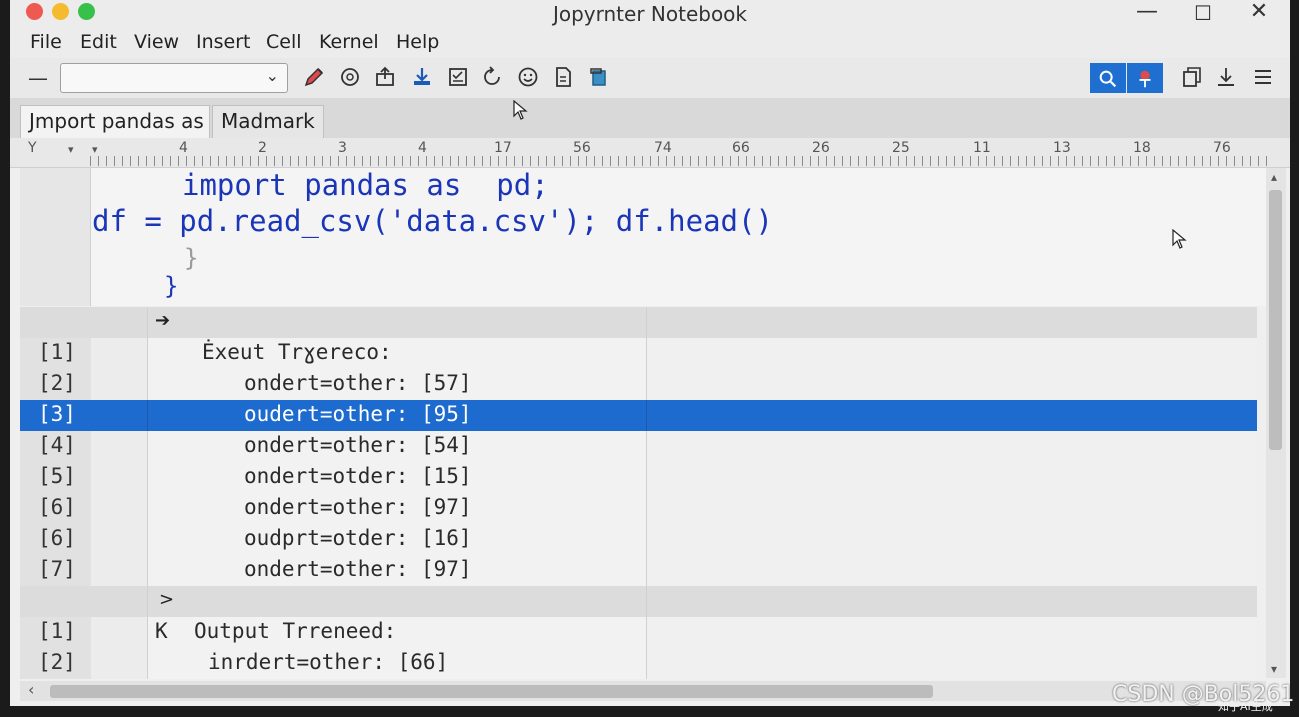 This screenshot has width=1299, height=717. What do you see at coordinates (638, 384) in the screenshot?
I see `table-row: [2] ondert=other: [57]` at bounding box center [638, 384].